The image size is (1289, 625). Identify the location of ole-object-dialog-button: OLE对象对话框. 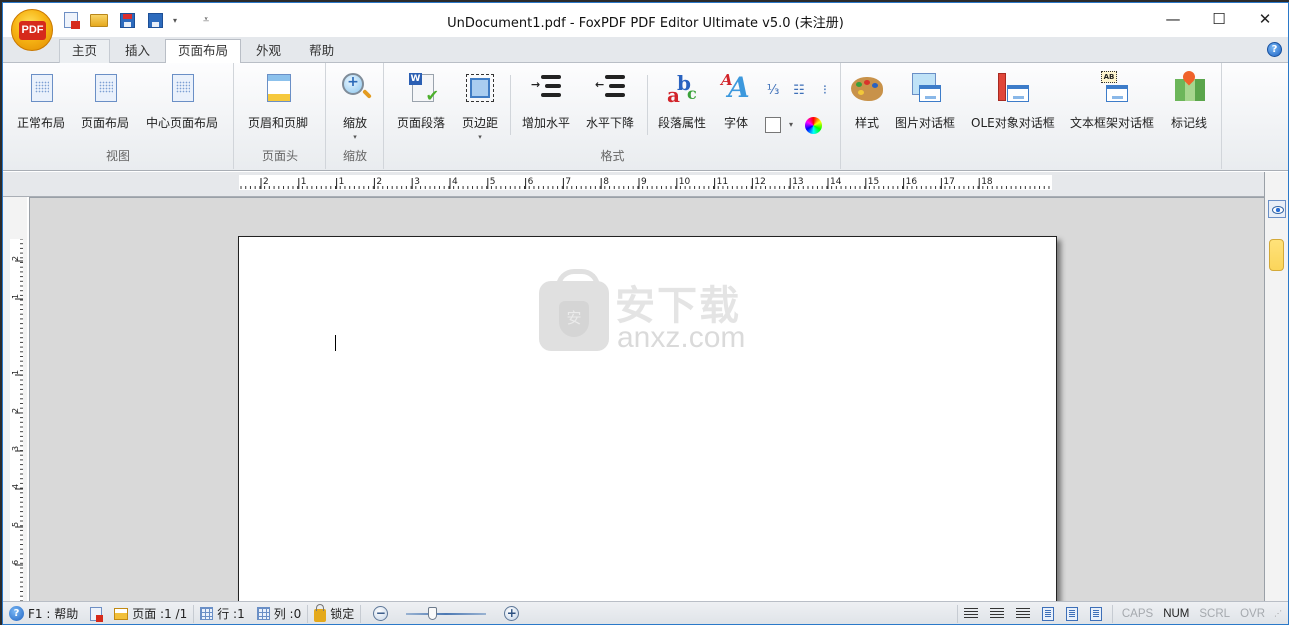
(1013, 101).